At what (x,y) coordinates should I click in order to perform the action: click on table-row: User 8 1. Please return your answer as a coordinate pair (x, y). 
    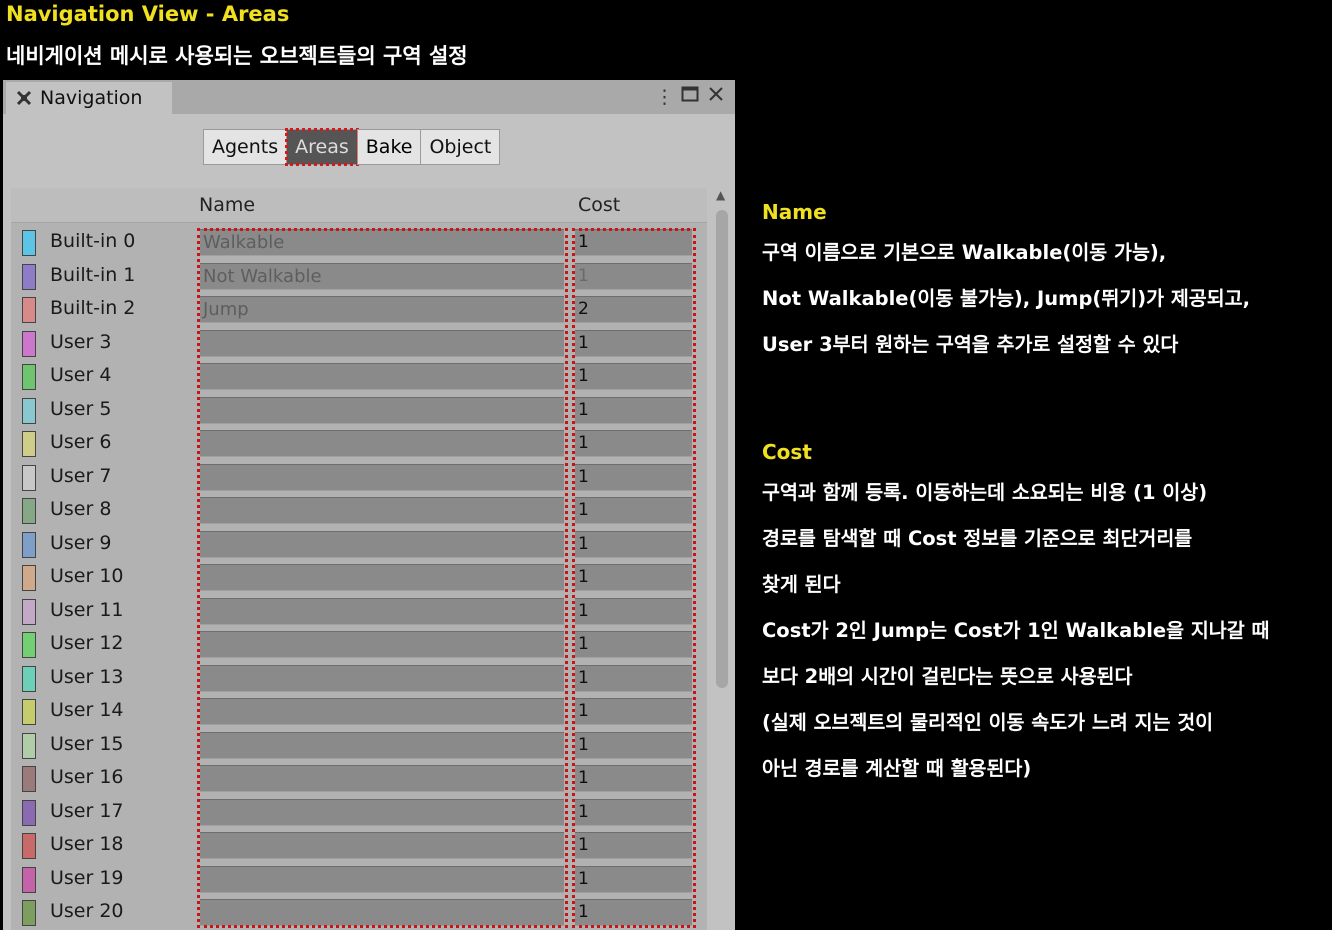
    Looking at the image, I should click on (359, 511).